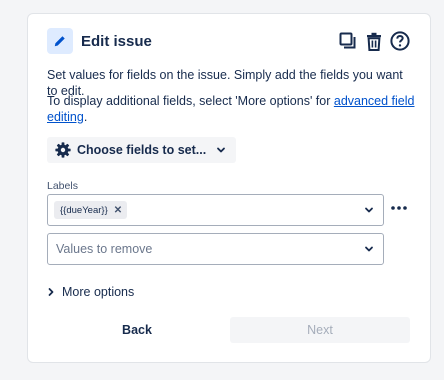  Describe the element at coordinates (60, 41) in the screenshot. I see `edit-pencil-icon` at that location.